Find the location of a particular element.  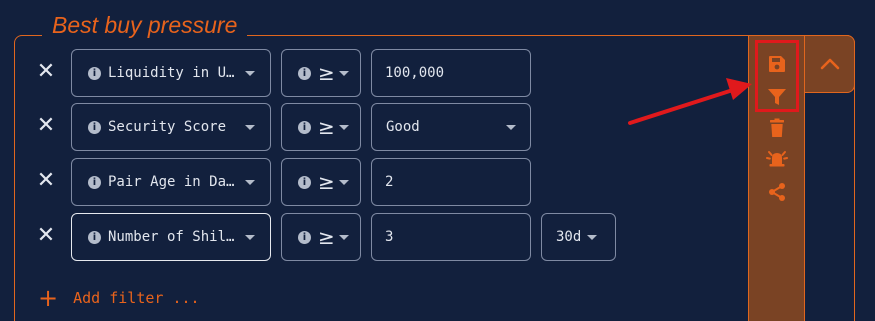

filter-row: ✕ i Liquidity in U… i ≥ 100,000 is located at coordinates (370, 74).